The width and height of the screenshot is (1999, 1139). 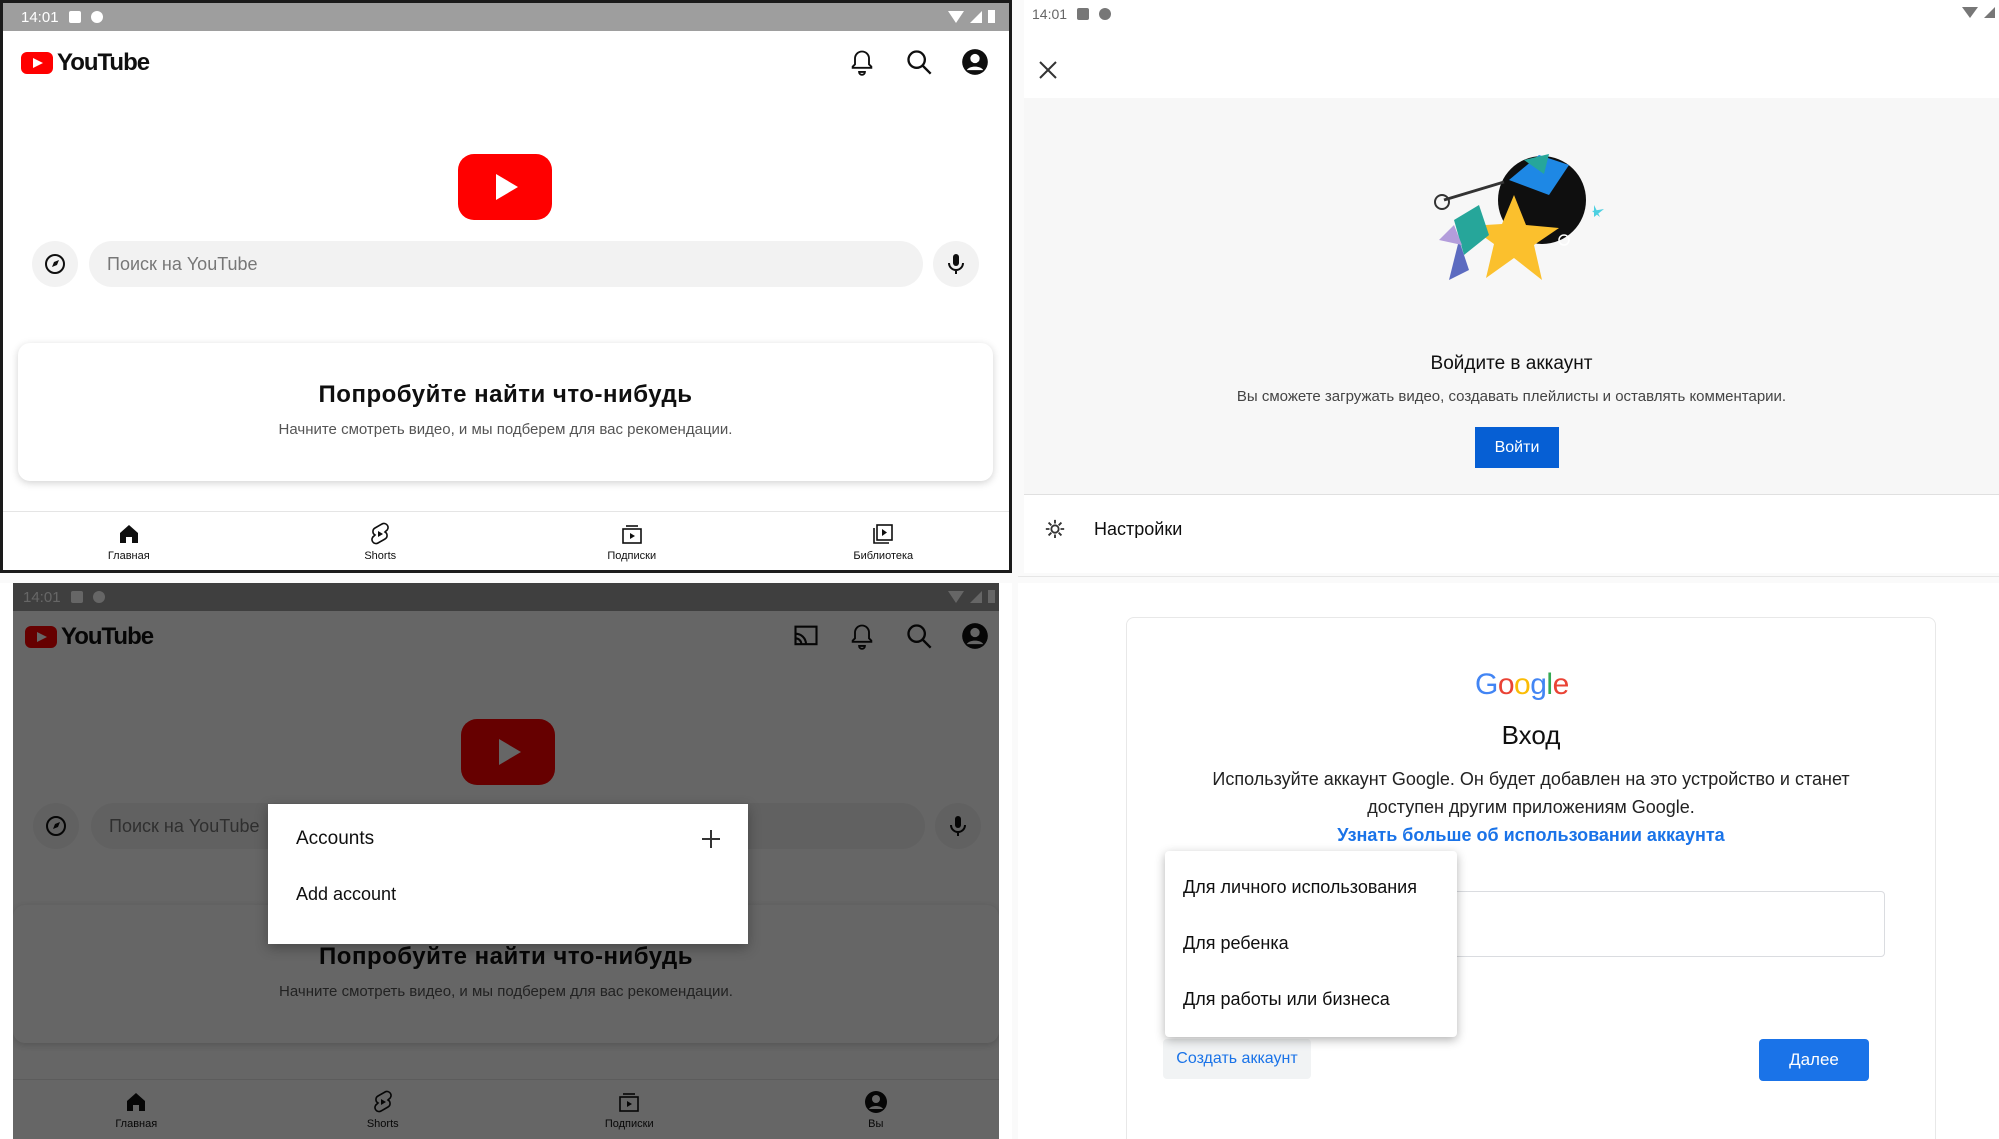 I want to click on signin-title: Войдите в аккаунт, so click(x=1511, y=363).